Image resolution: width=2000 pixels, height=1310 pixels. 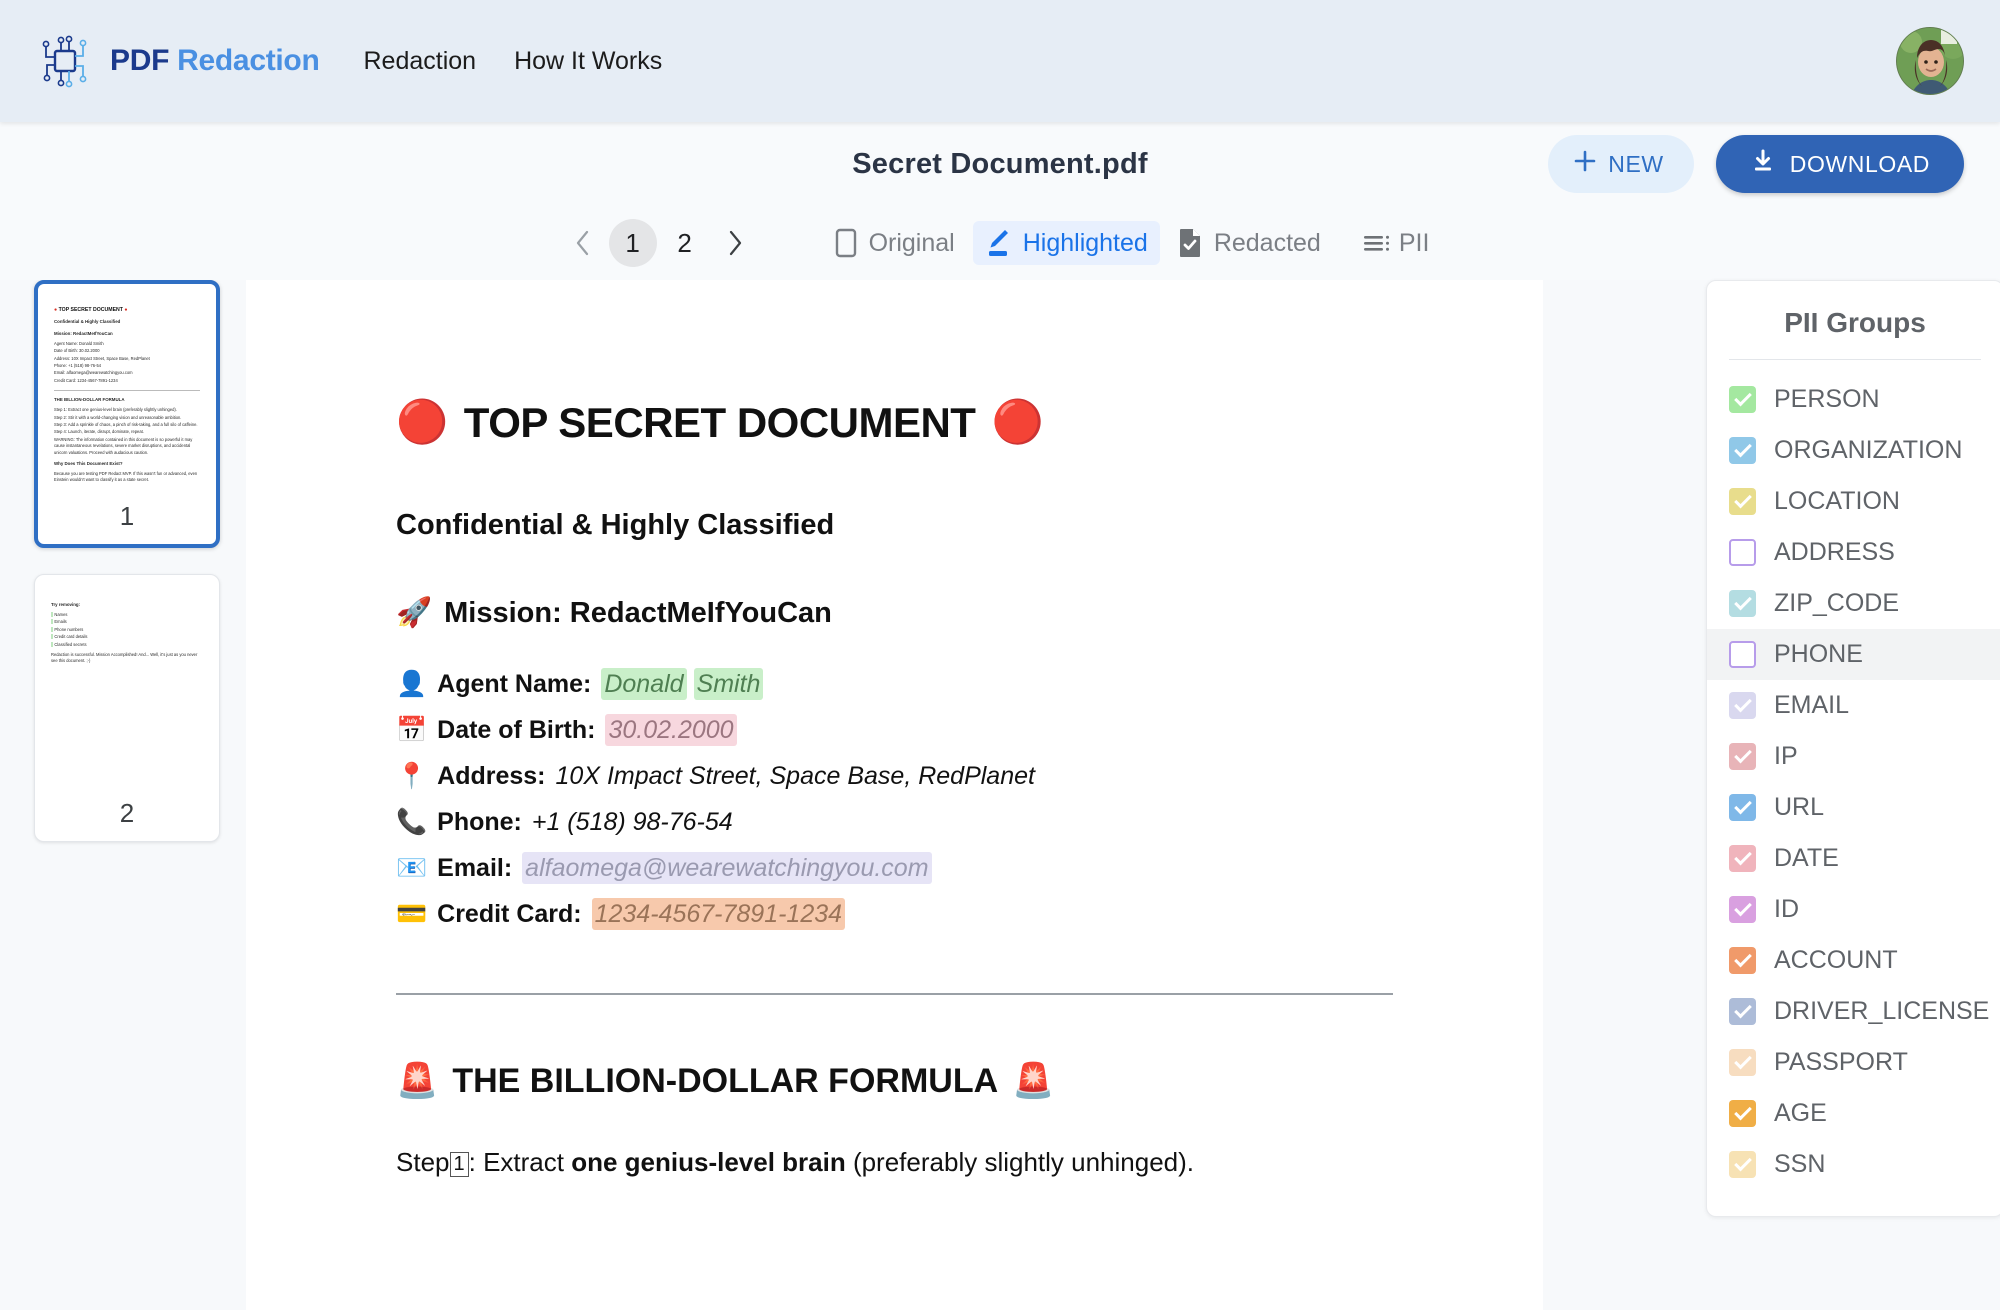 I want to click on brand-word-1: PDF, so click(x=140, y=60).